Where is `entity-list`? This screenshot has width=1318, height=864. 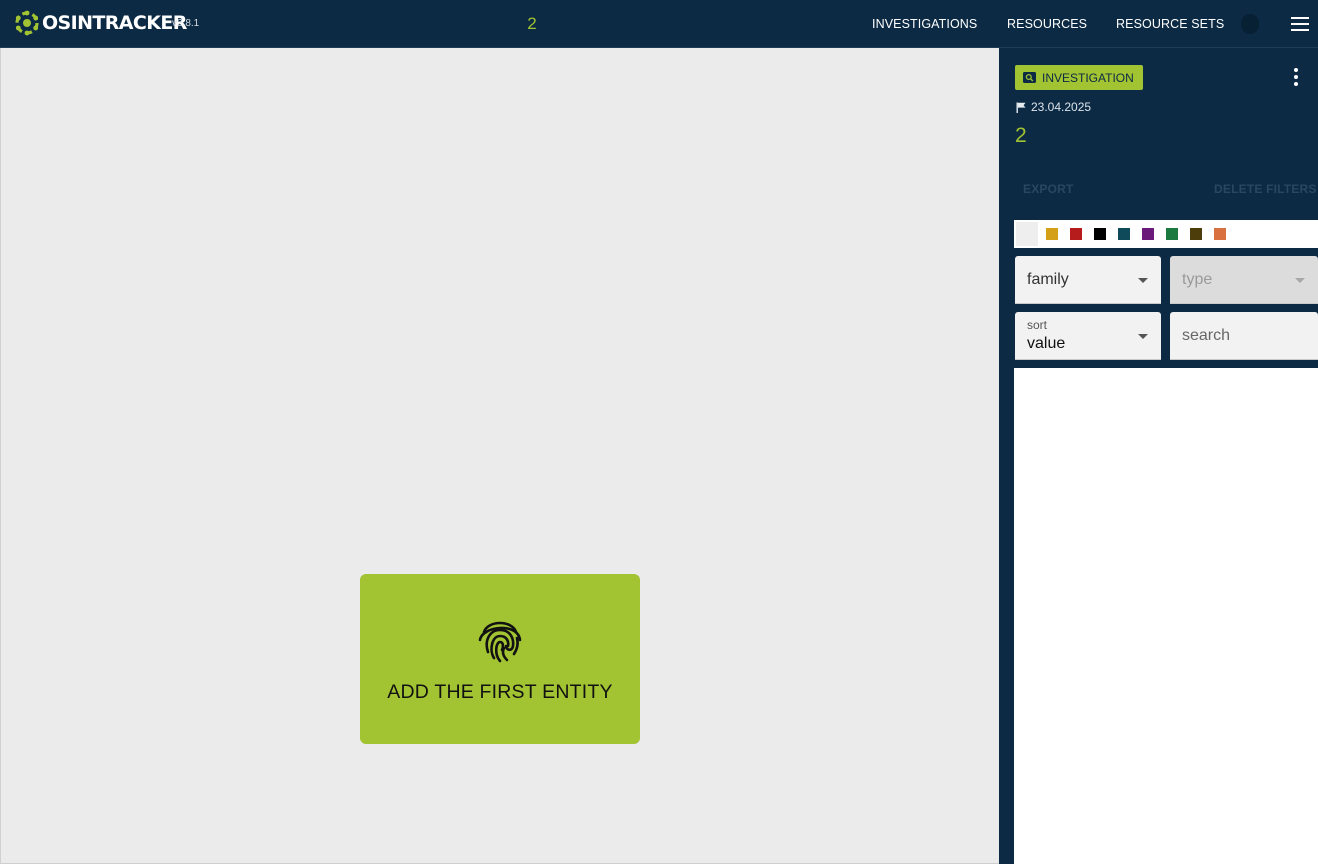 entity-list is located at coordinates (1166, 616).